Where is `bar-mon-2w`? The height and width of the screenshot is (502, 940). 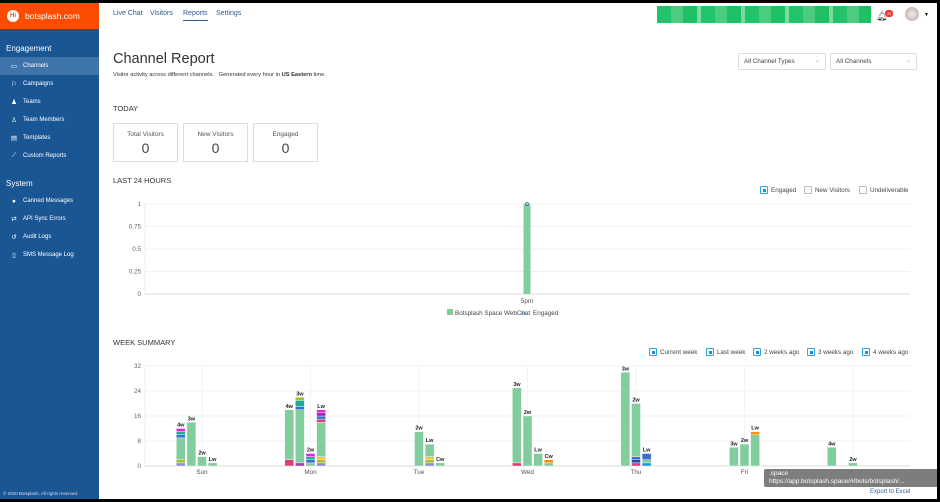 bar-mon-2w is located at coordinates (310, 460).